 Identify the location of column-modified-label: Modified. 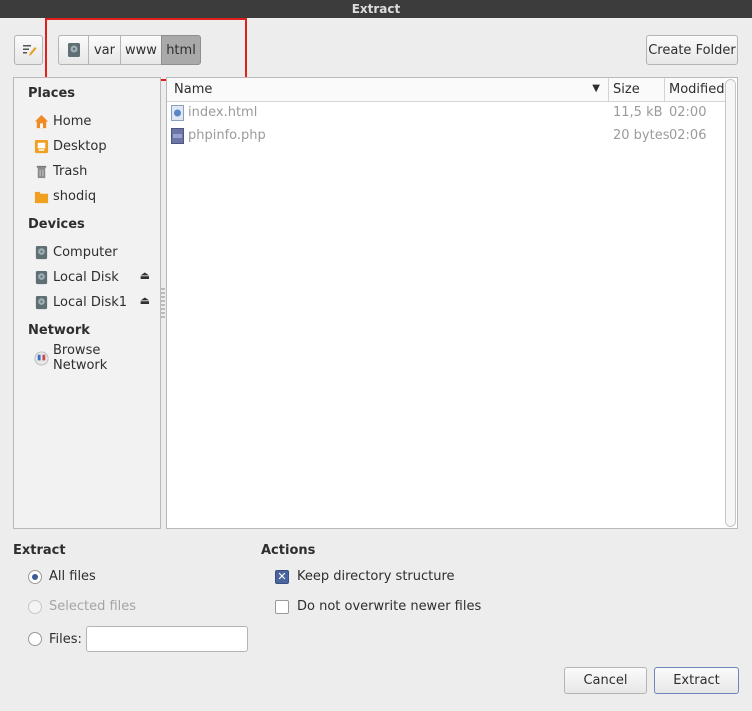
(697, 89).